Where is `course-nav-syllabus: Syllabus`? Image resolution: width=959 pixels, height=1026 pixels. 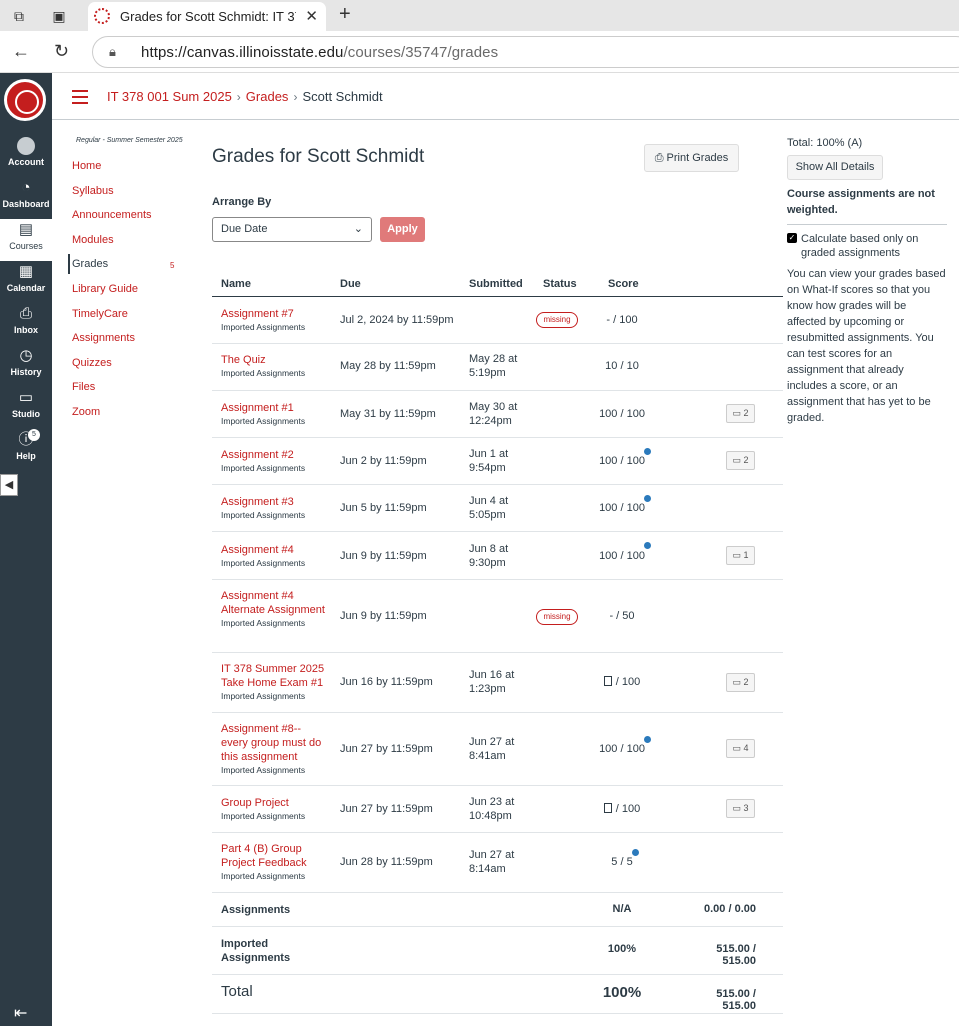 course-nav-syllabus: Syllabus is located at coordinates (132, 195).